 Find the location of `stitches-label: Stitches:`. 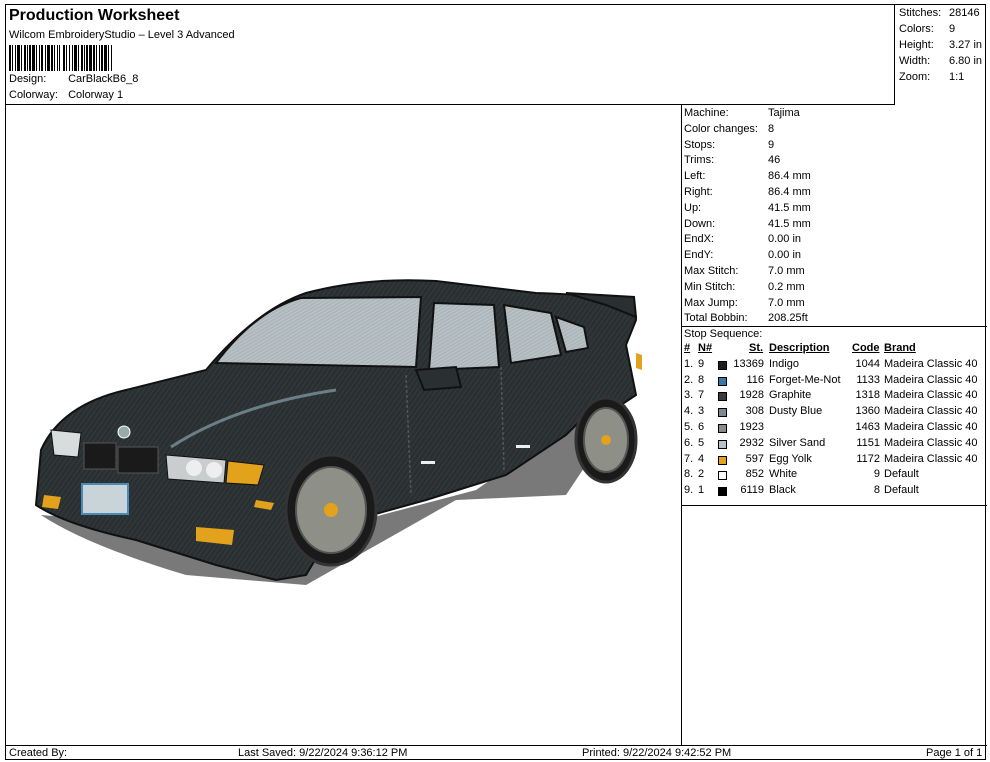

stitches-label: Stitches: is located at coordinates (920, 13).